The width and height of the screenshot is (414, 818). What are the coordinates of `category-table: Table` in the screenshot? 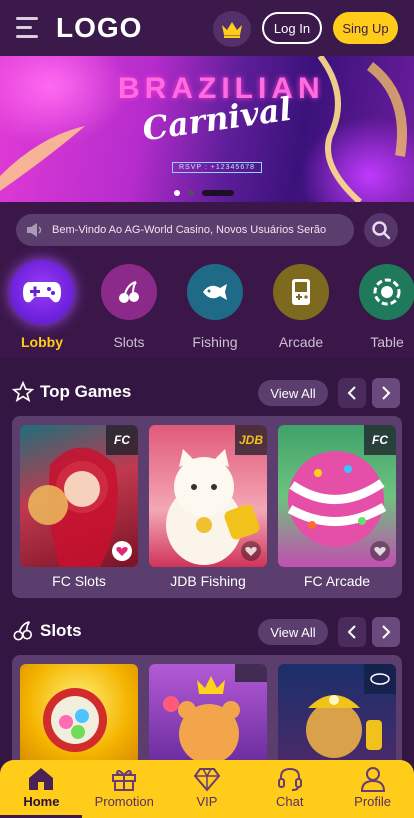 It's located at (383, 304).